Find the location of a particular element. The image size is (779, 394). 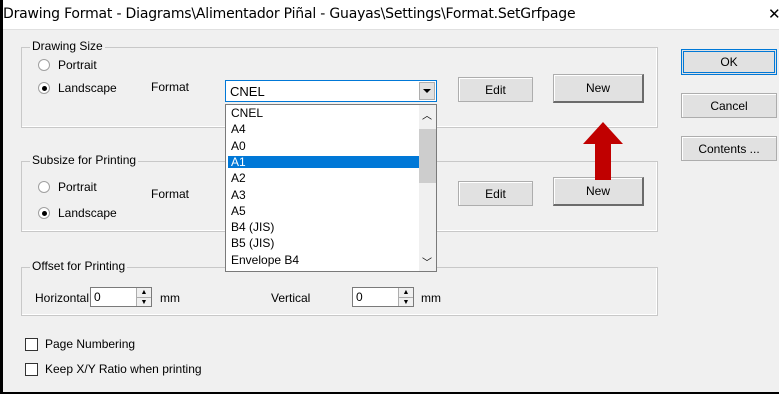

dropdown-item: Envelope B4 is located at coordinates (324, 260).